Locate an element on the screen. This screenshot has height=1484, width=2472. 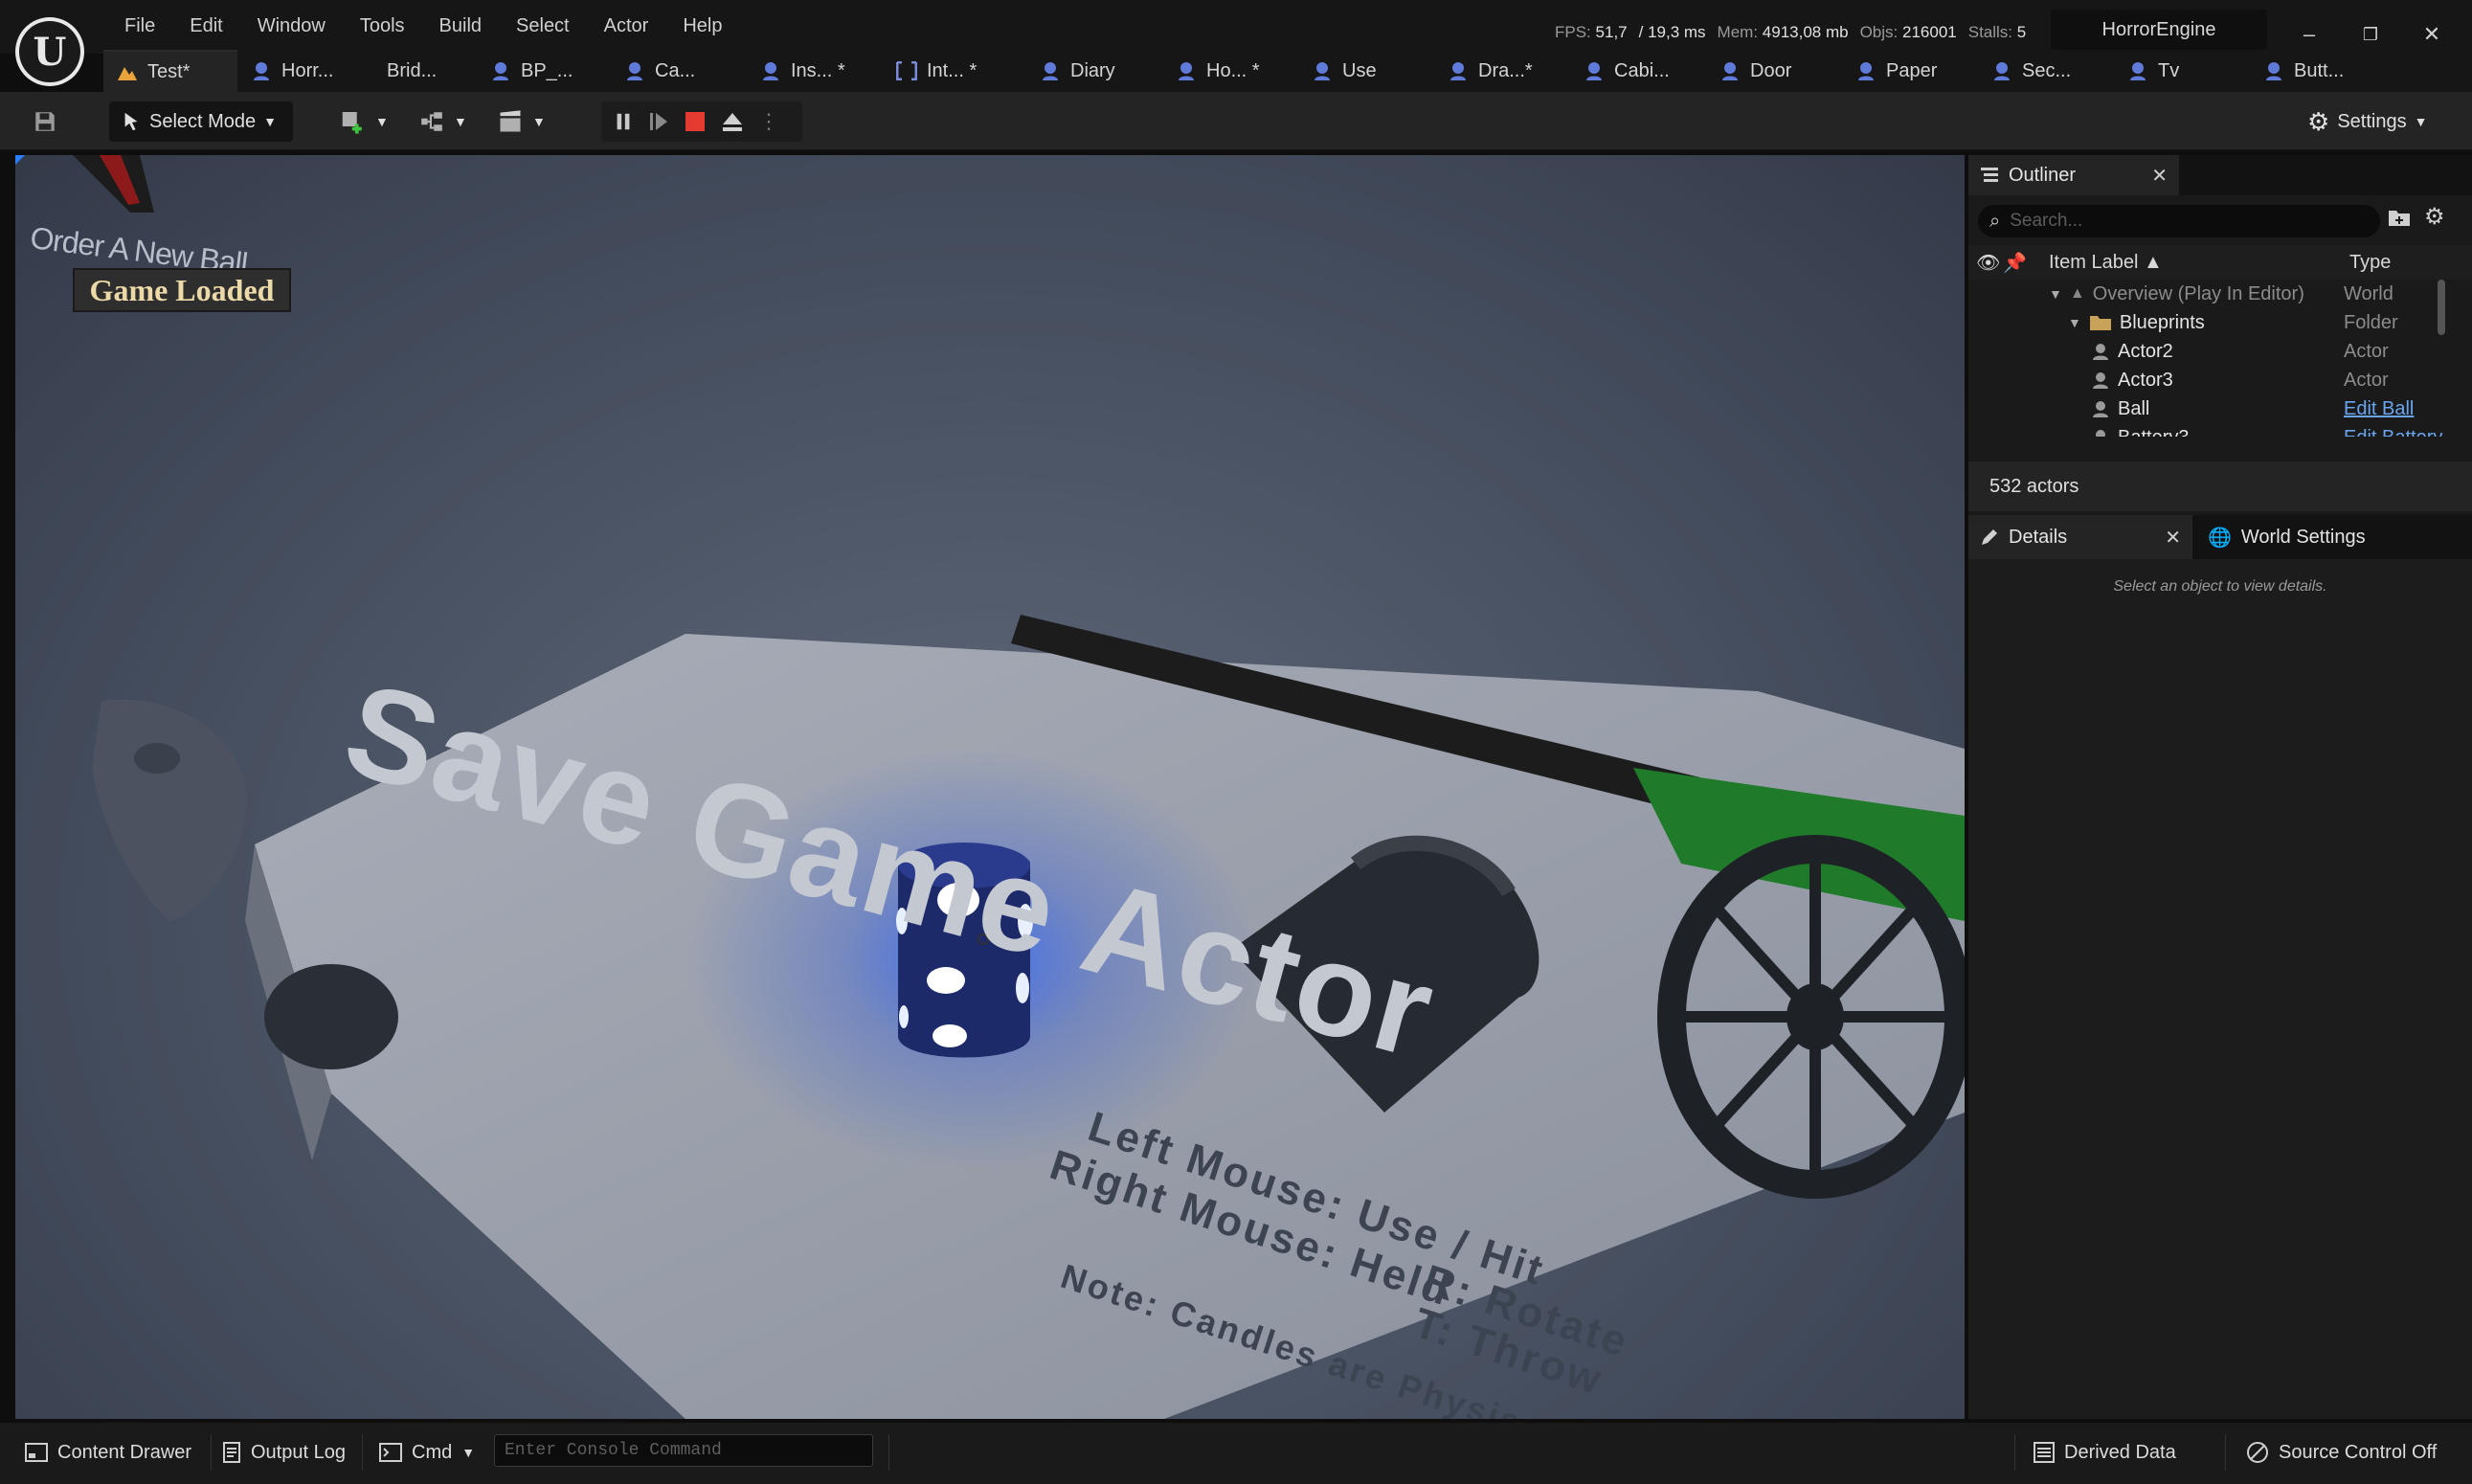
column-type: Type is located at coordinates (2370, 262).